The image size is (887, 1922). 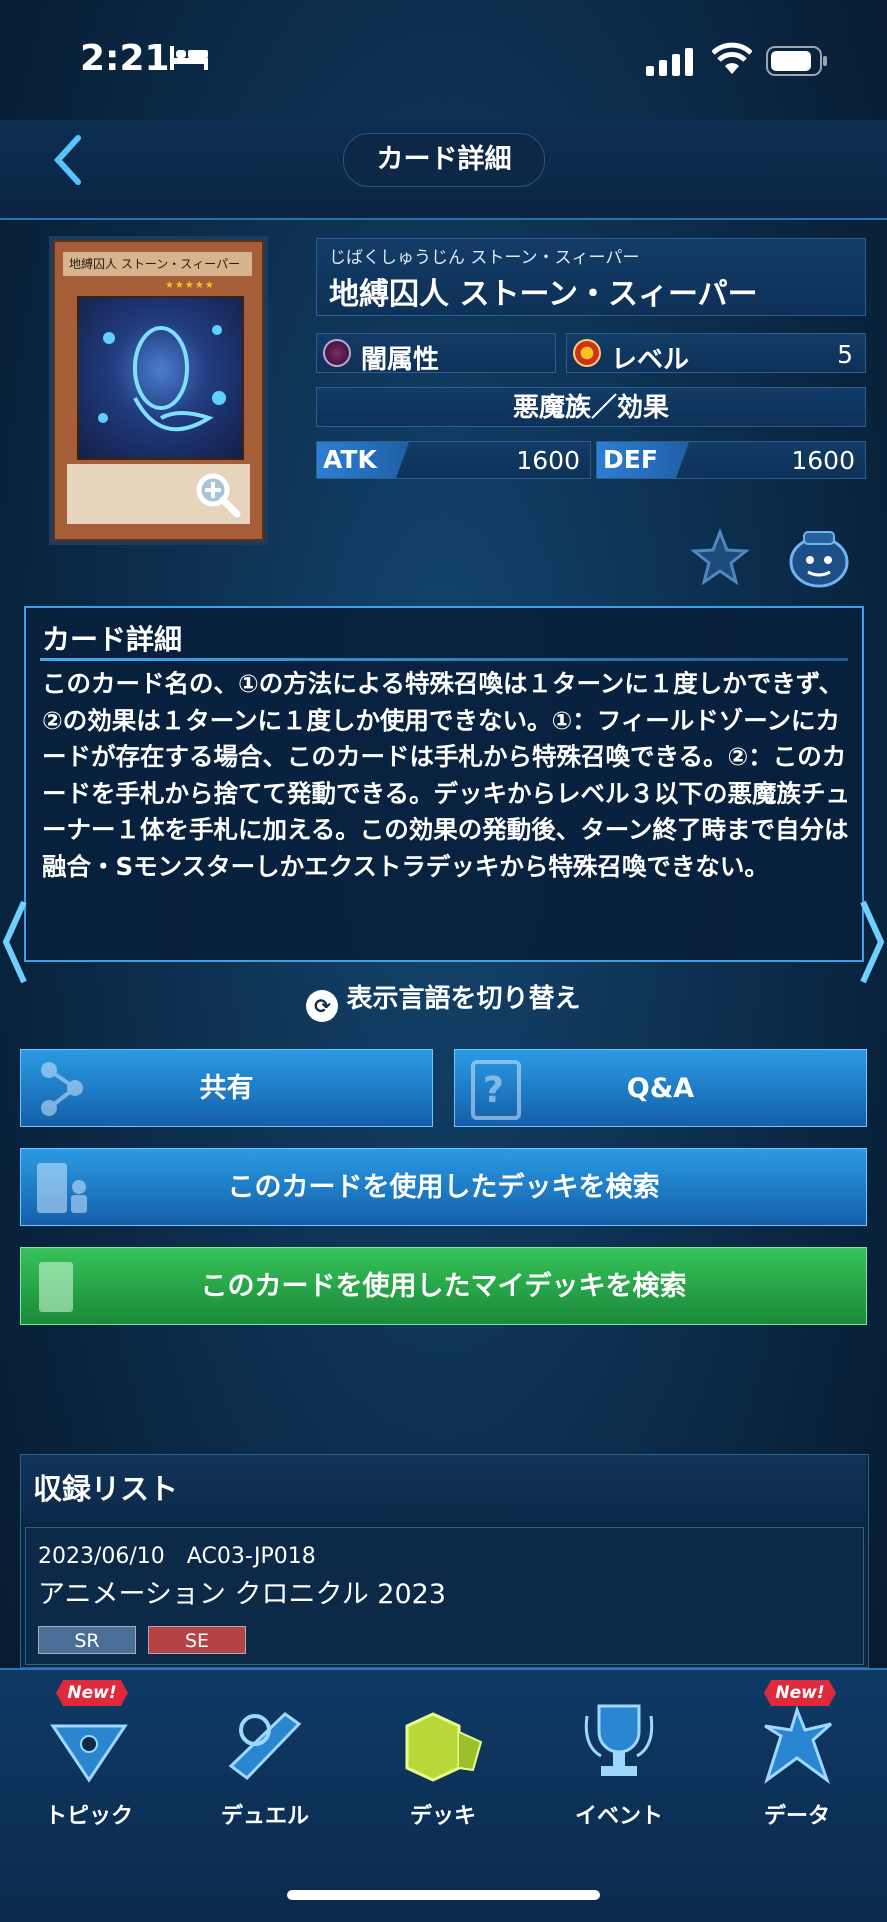 What do you see at coordinates (463, 999) in the screenshot?
I see `language-toggle-label: 表示言語を切り替え` at bounding box center [463, 999].